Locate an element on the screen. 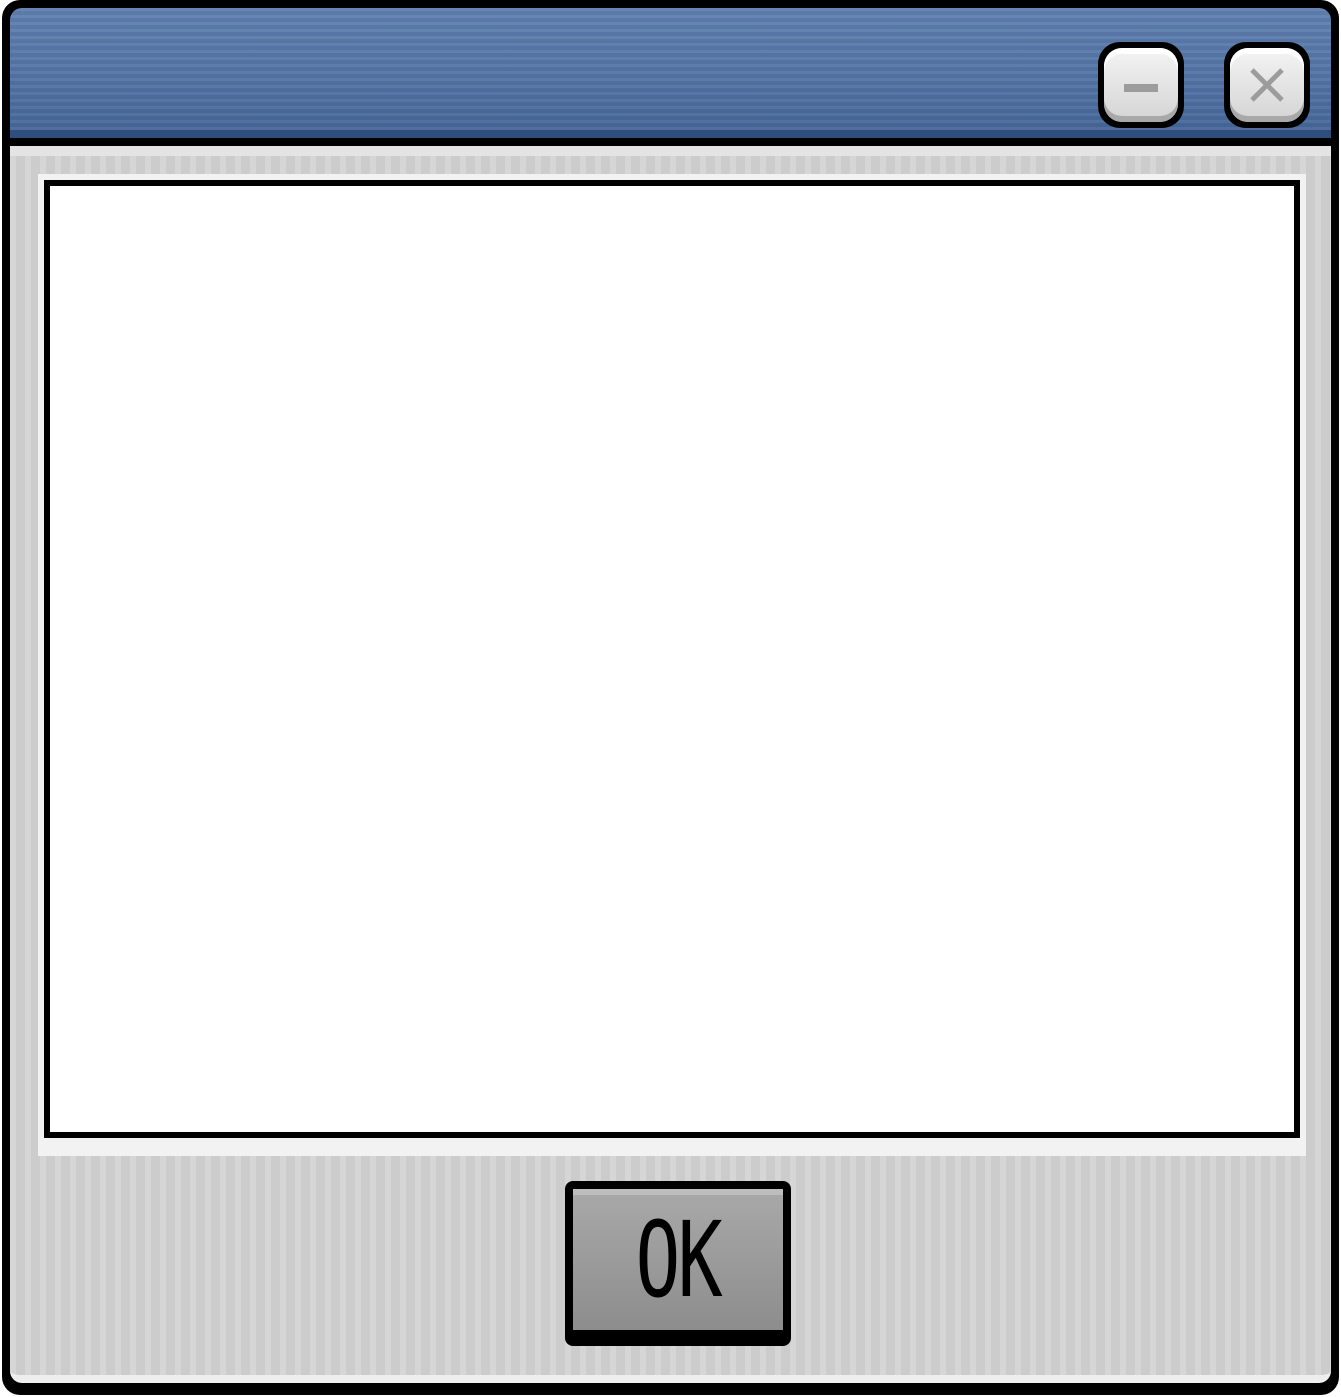 The image size is (1341, 1397). minimize-button is located at coordinates (1141, 85).